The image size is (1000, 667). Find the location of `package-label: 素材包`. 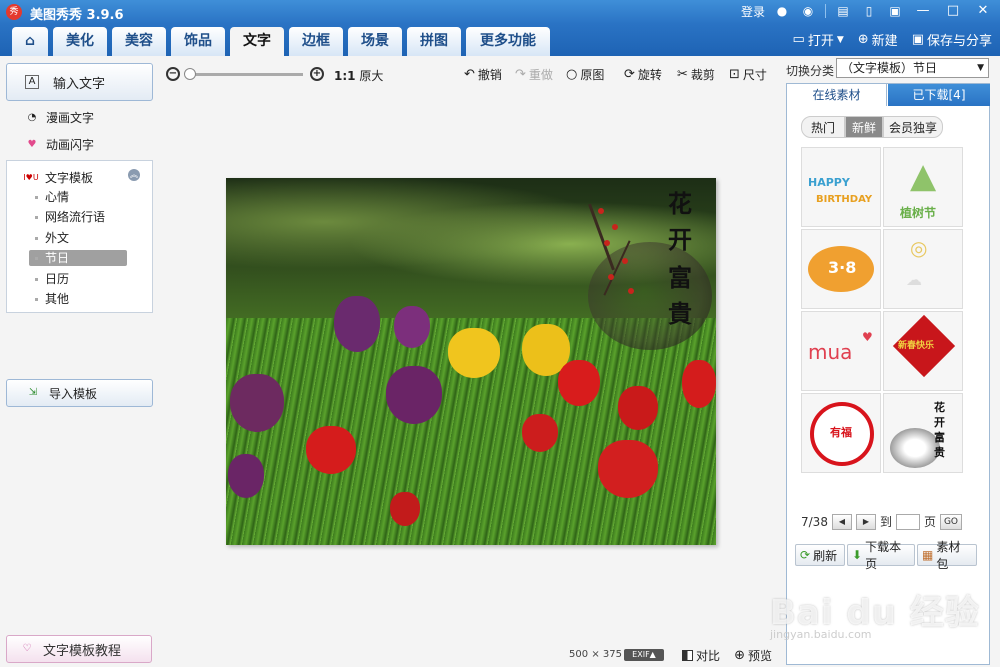

package-label: 素材包 is located at coordinates (948, 555).